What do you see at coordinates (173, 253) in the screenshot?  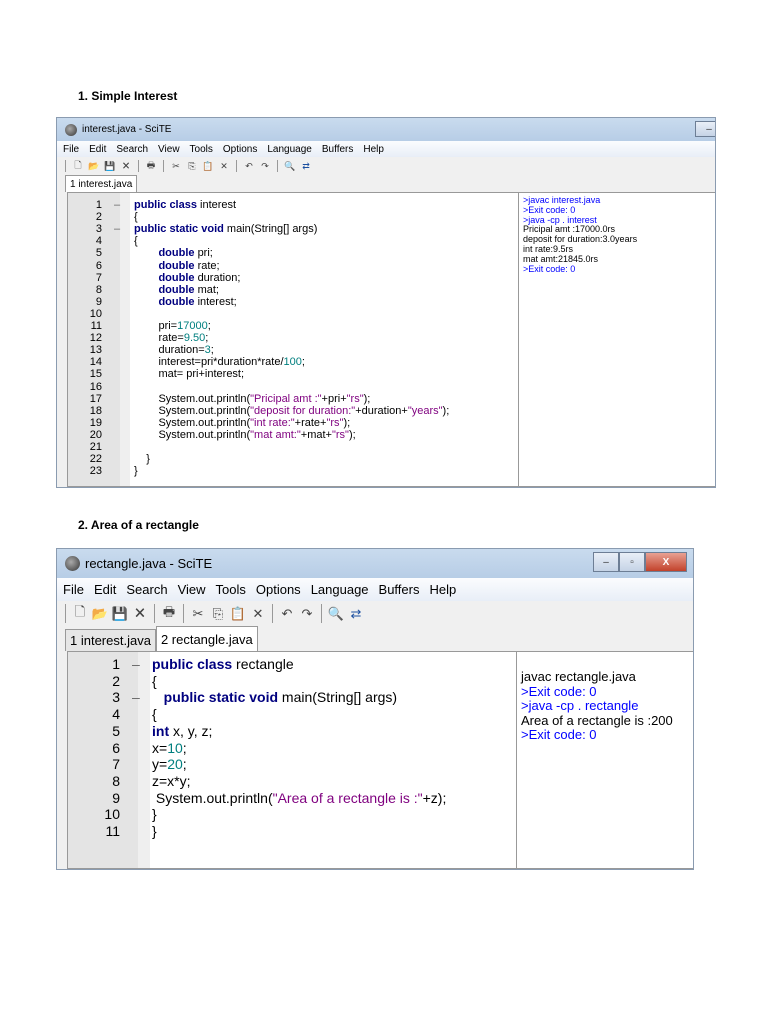 I see `code-line: double pri;` at bounding box center [173, 253].